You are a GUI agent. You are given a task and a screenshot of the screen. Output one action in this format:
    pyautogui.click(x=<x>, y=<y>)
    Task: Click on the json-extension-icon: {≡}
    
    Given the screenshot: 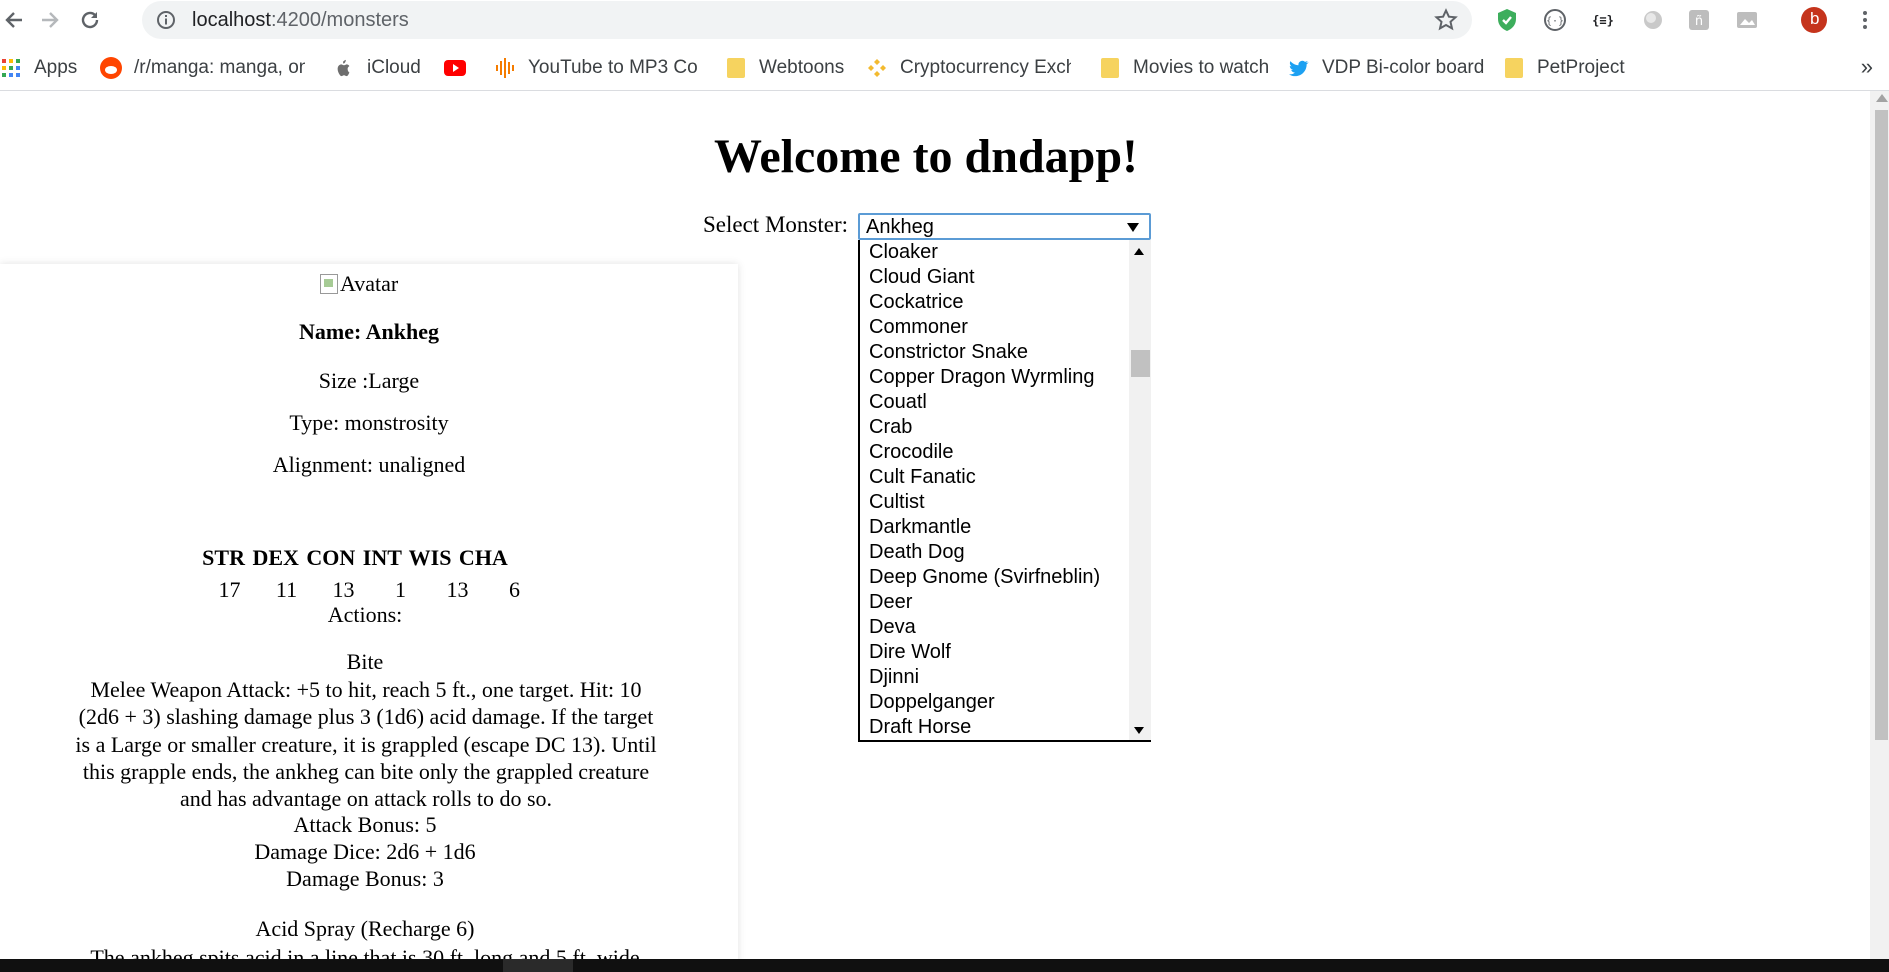 What is the action you would take?
    pyautogui.click(x=1603, y=20)
    